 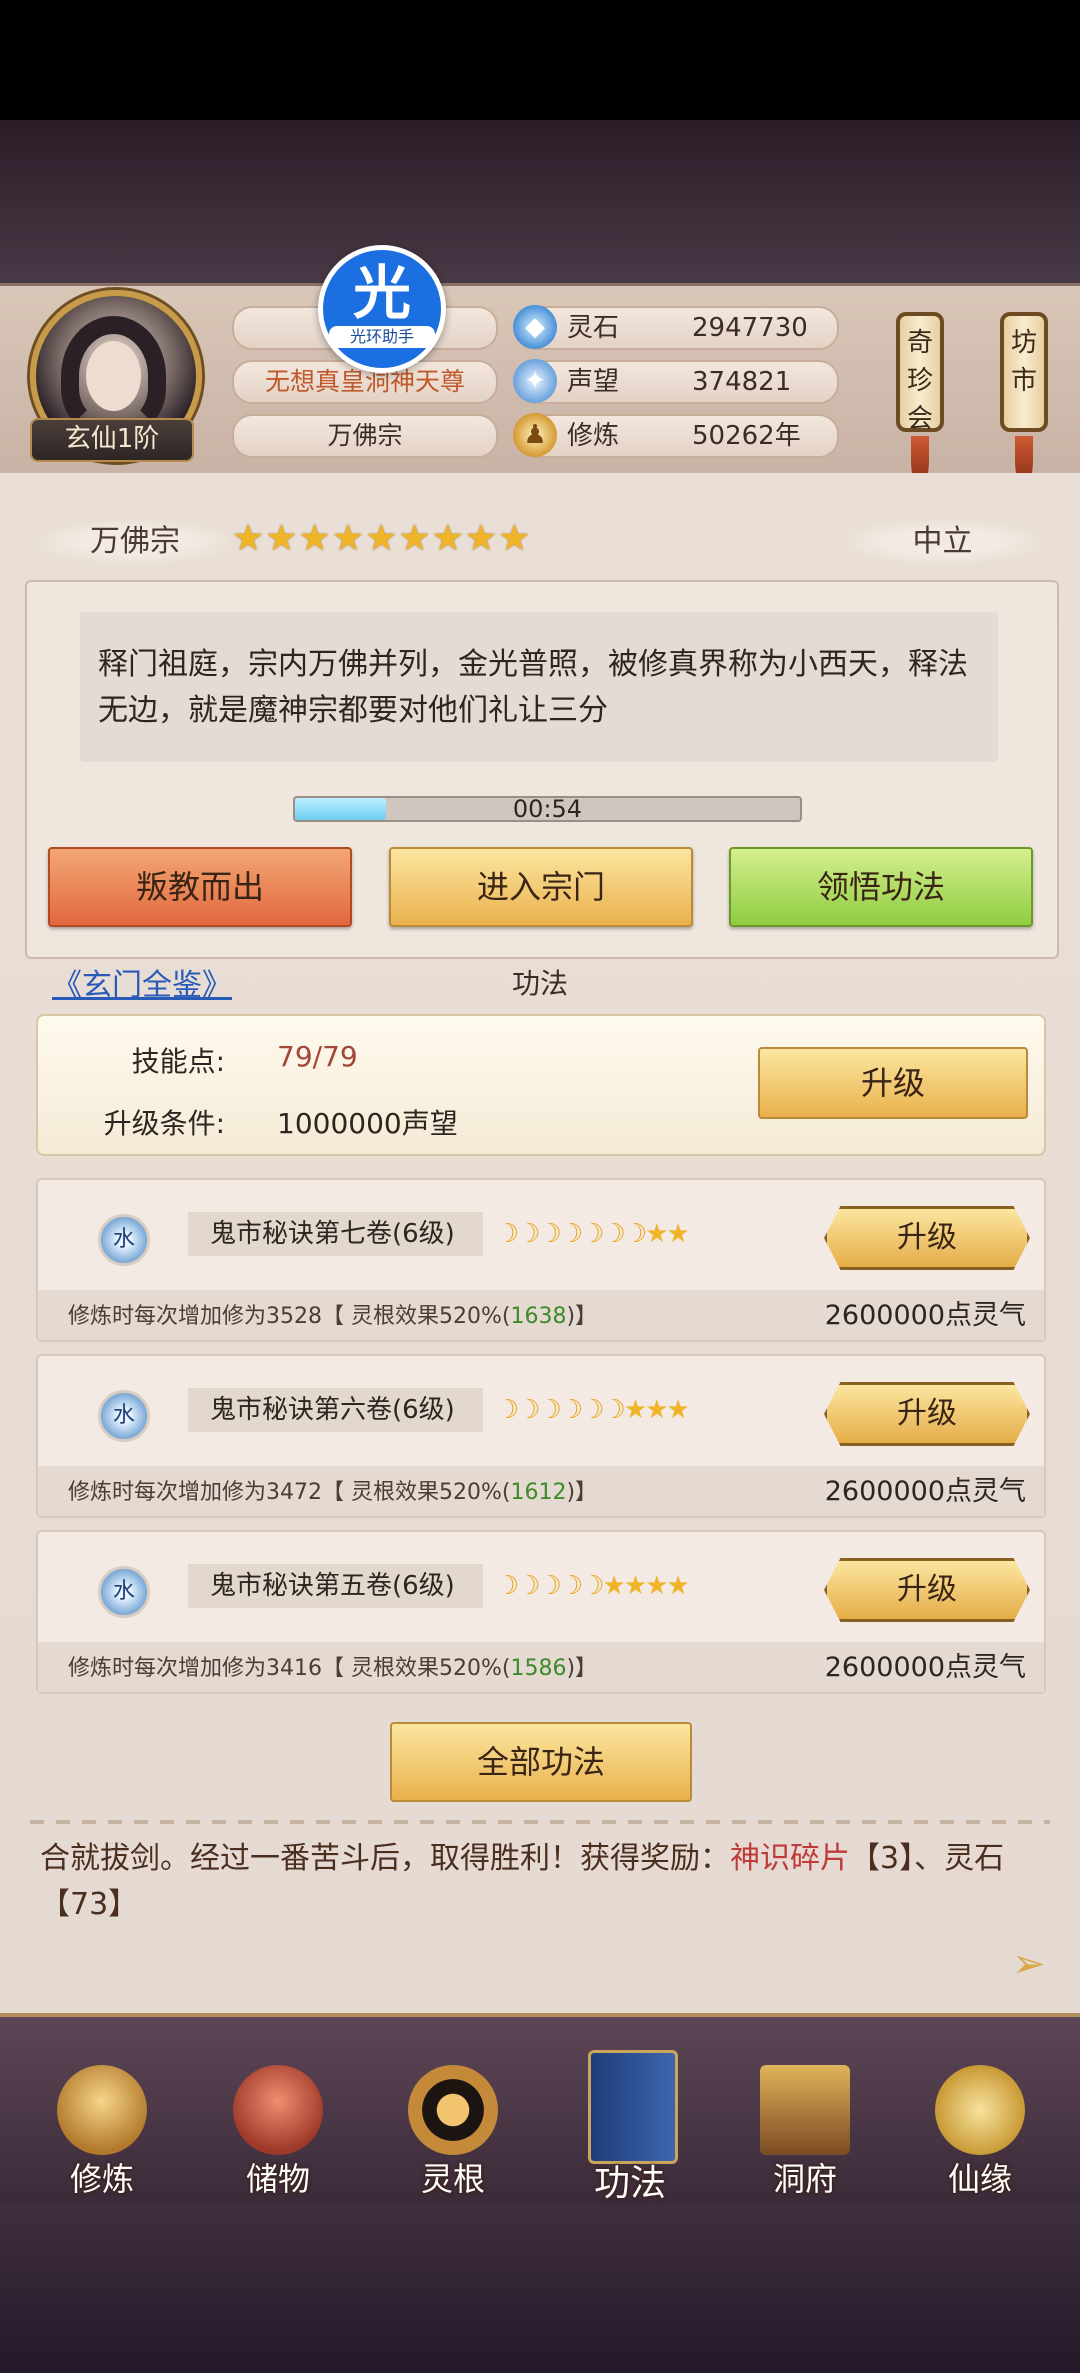 What do you see at coordinates (539, 983) in the screenshot?
I see `technique-section-title: 功法` at bounding box center [539, 983].